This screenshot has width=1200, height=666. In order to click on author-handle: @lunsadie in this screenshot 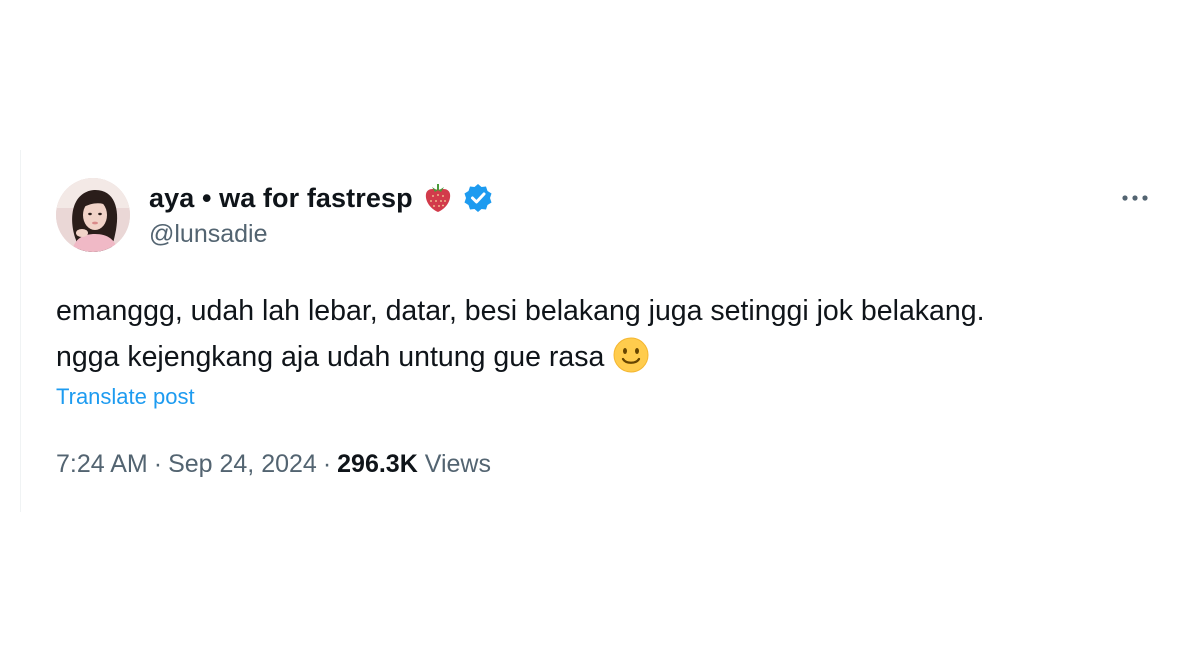, I will do `click(208, 234)`.